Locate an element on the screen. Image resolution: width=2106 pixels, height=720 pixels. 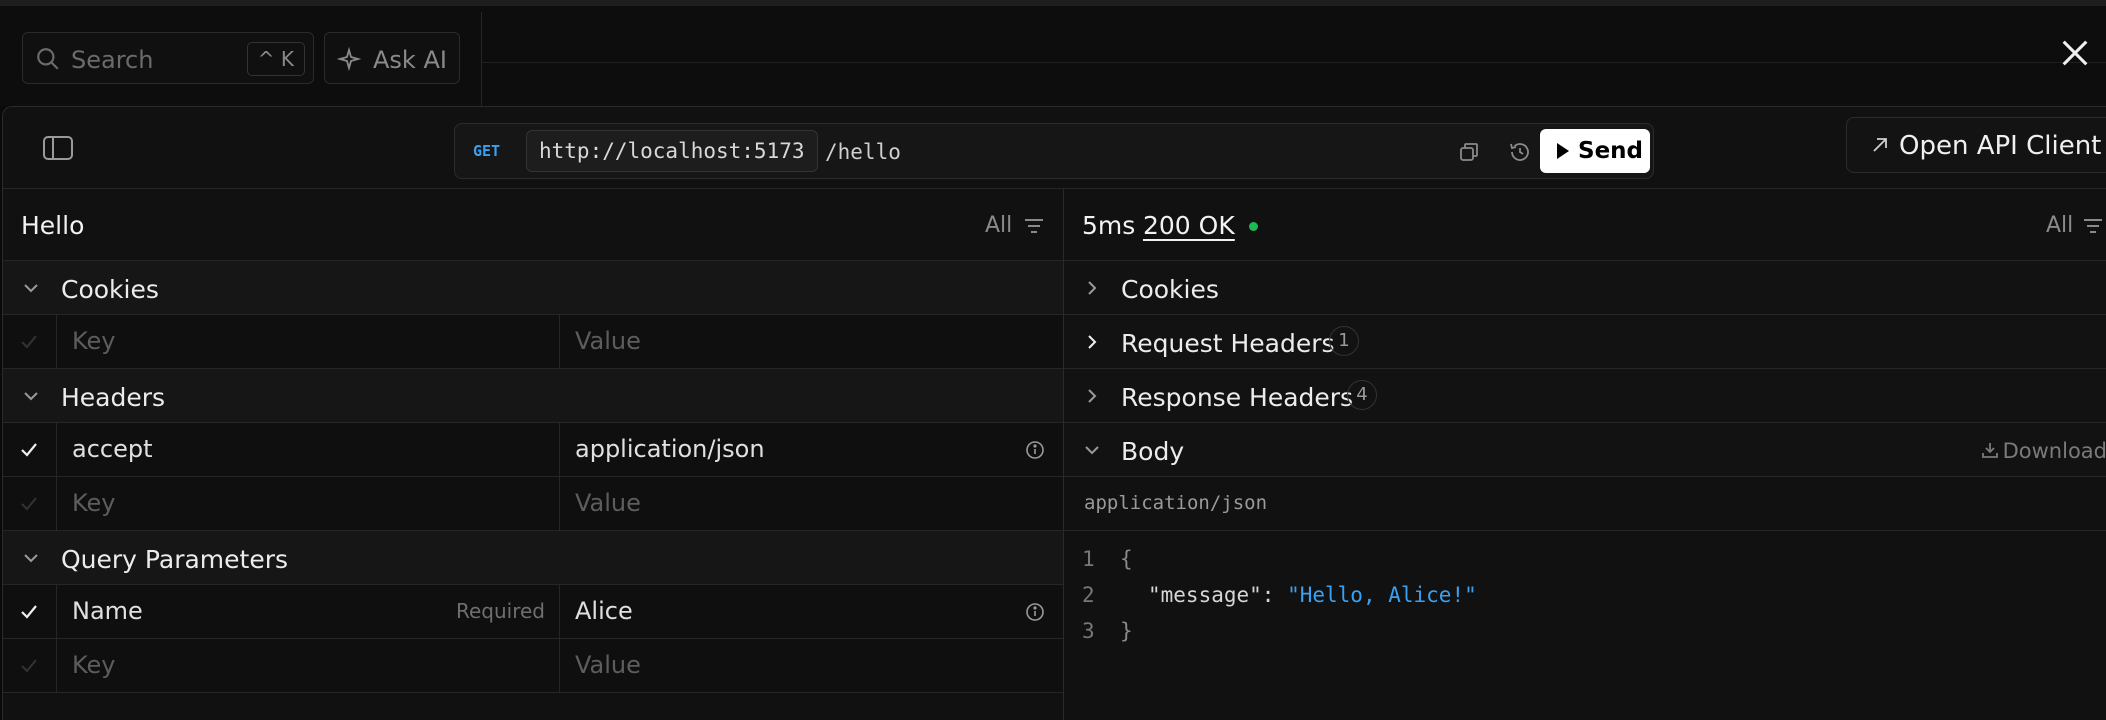
code-brace: } is located at coordinates (1126, 631).